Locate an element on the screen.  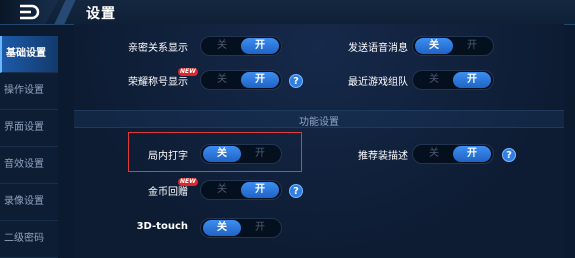
voice-message-setting: 发送语音消息 is located at coordinates (351, 47).